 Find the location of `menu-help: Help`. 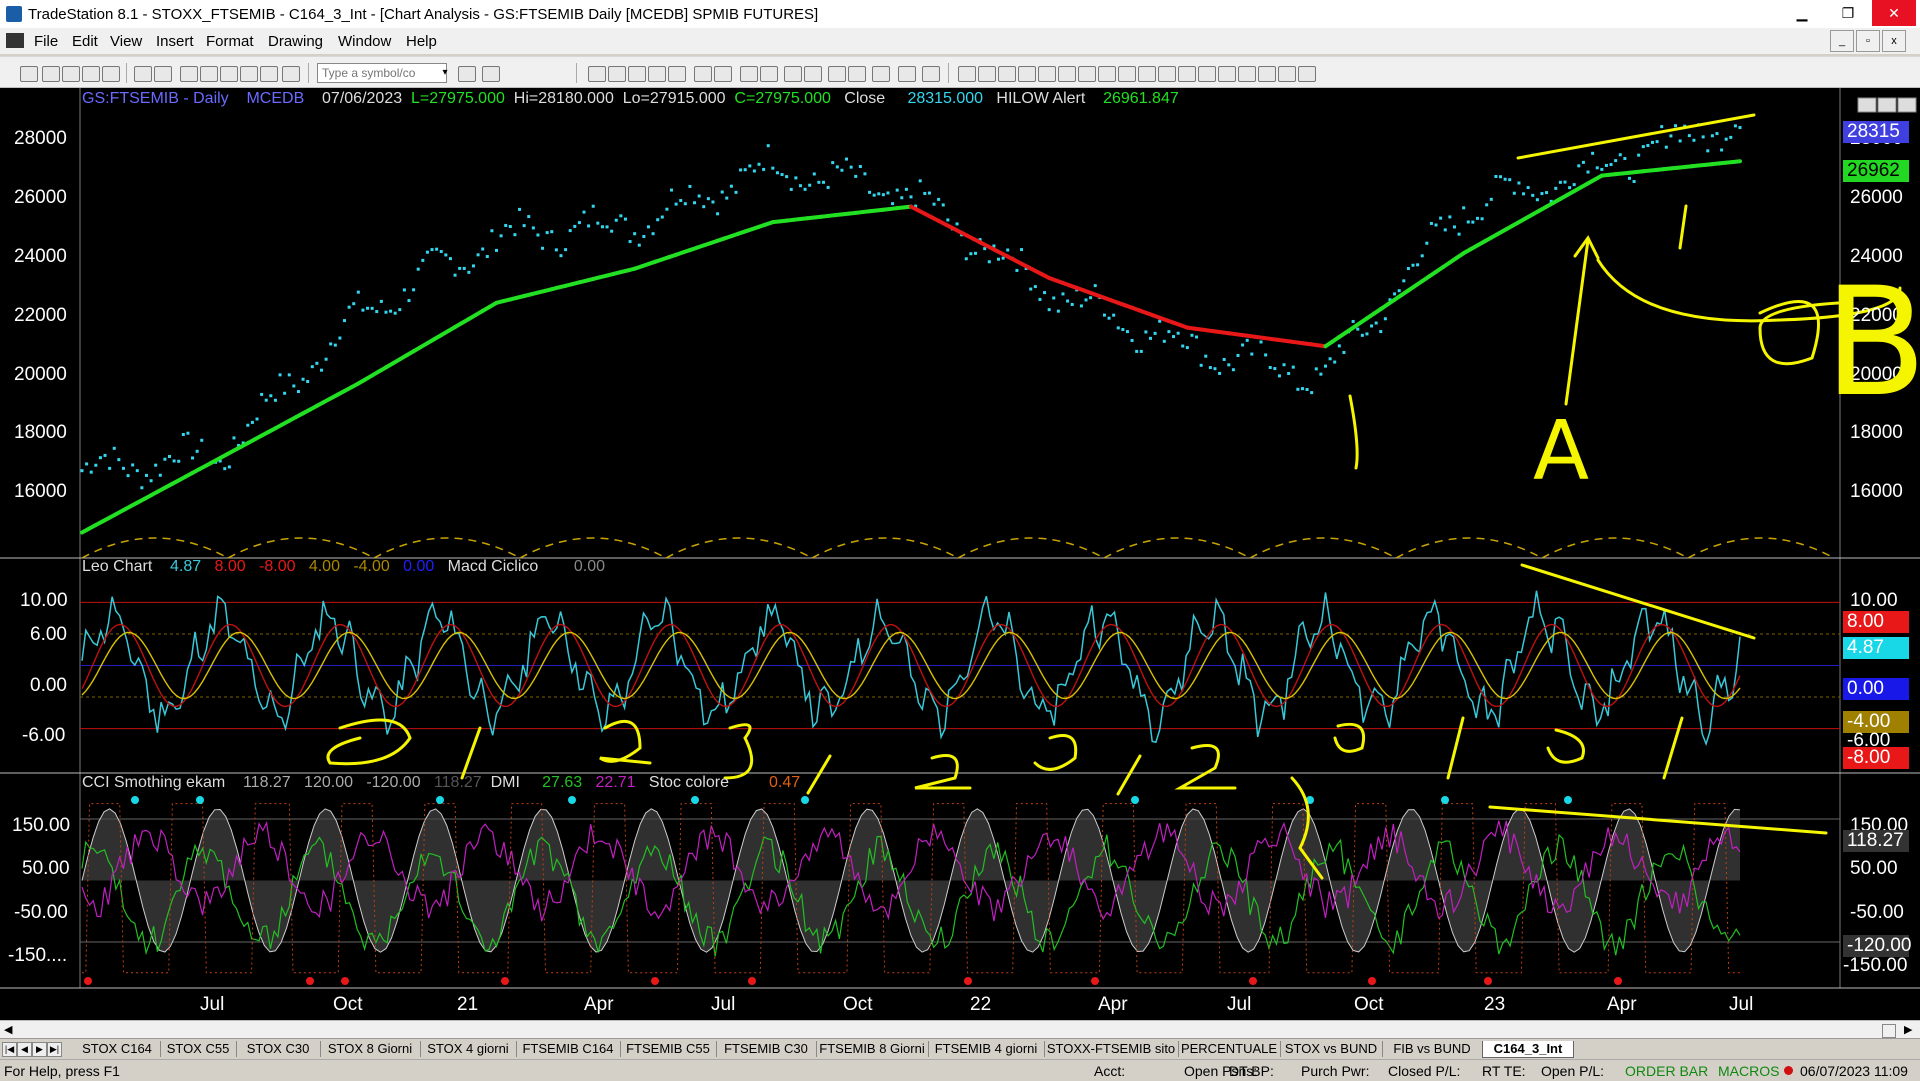

menu-help: Help is located at coordinates (421, 41).